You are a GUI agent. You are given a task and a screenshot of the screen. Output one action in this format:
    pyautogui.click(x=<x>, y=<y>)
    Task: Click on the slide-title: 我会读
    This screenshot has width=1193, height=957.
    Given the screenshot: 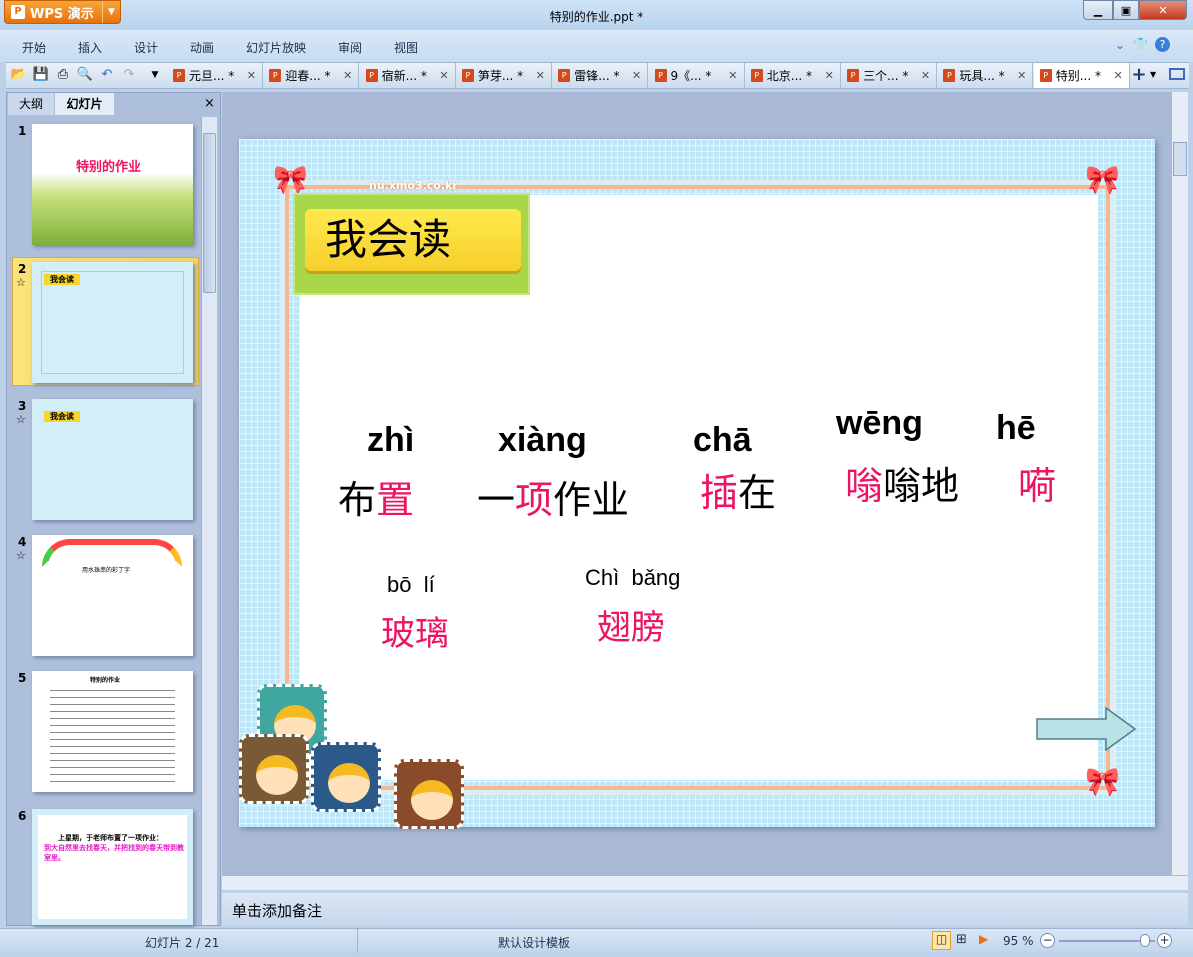 What is the action you would take?
    pyautogui.click(x=413, y=240)
    